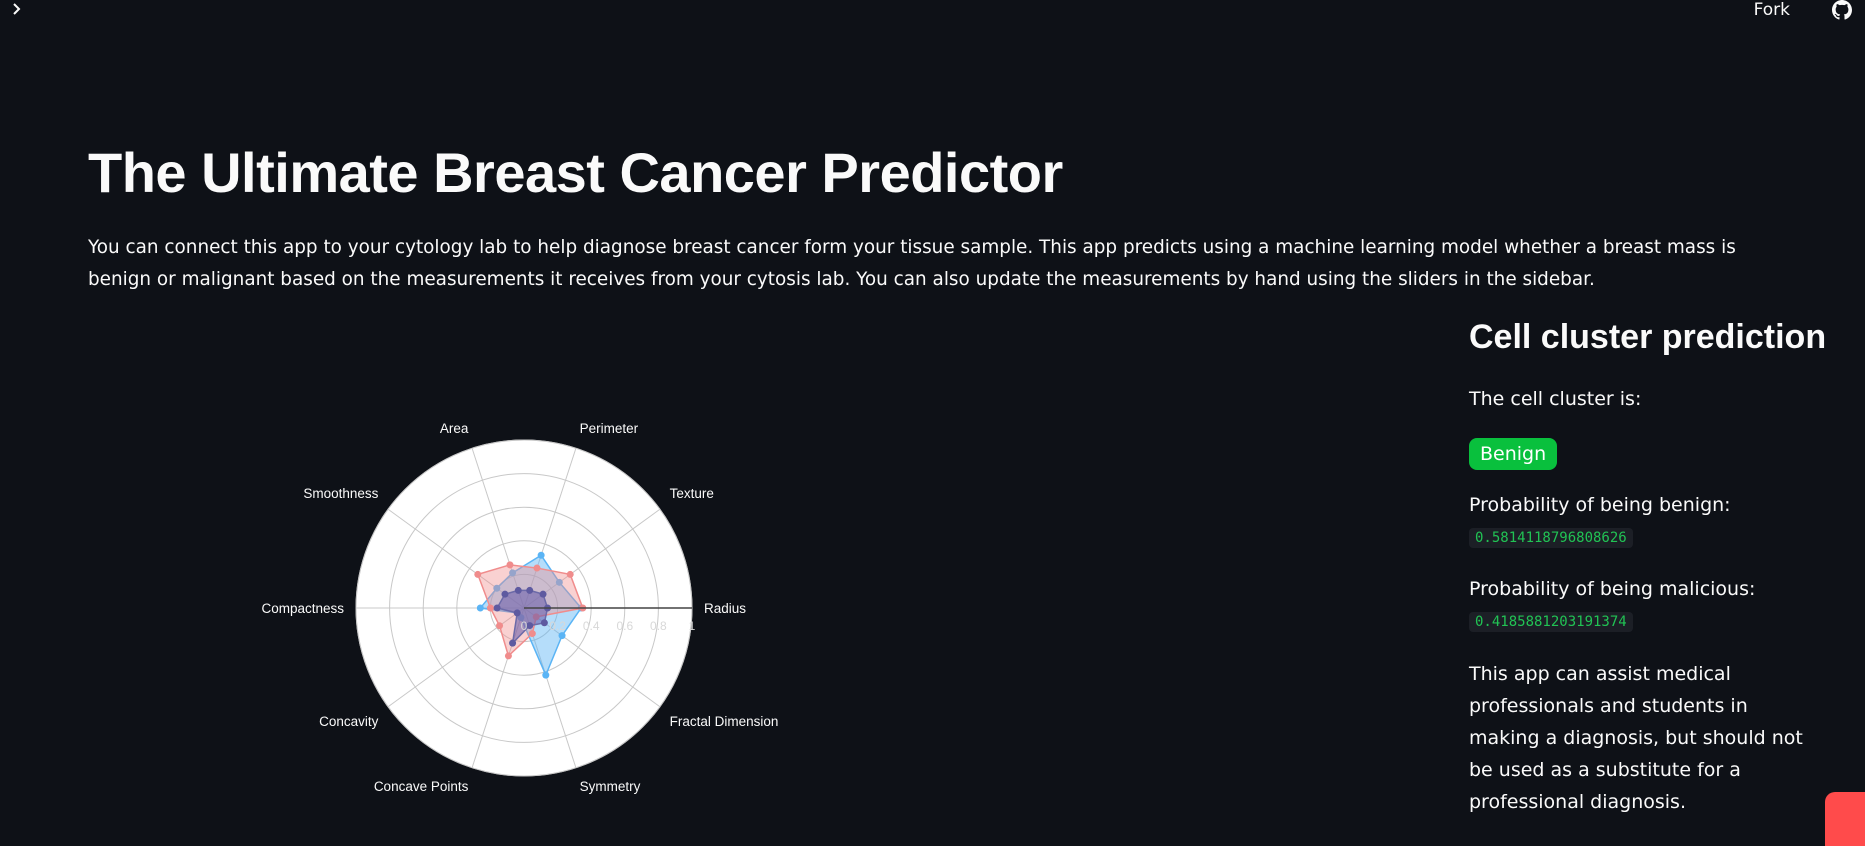  Describe the element at coordinates (454, 428) in the screenshot. I see `category-label: Area` at that location.